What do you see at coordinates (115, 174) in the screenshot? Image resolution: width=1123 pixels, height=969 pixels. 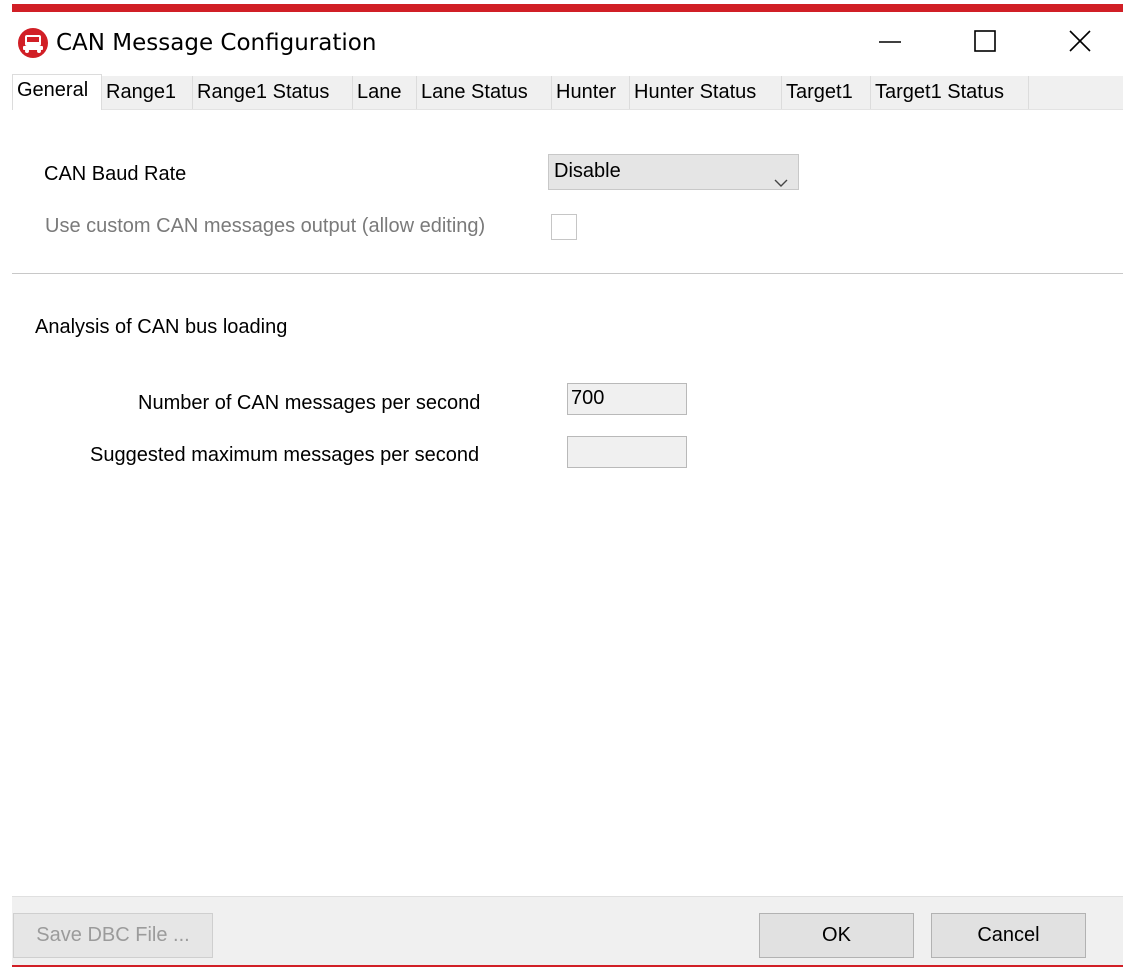 I see `can-baud-rate-label: CAN Baud Rate` at bounding box center [115, 174].